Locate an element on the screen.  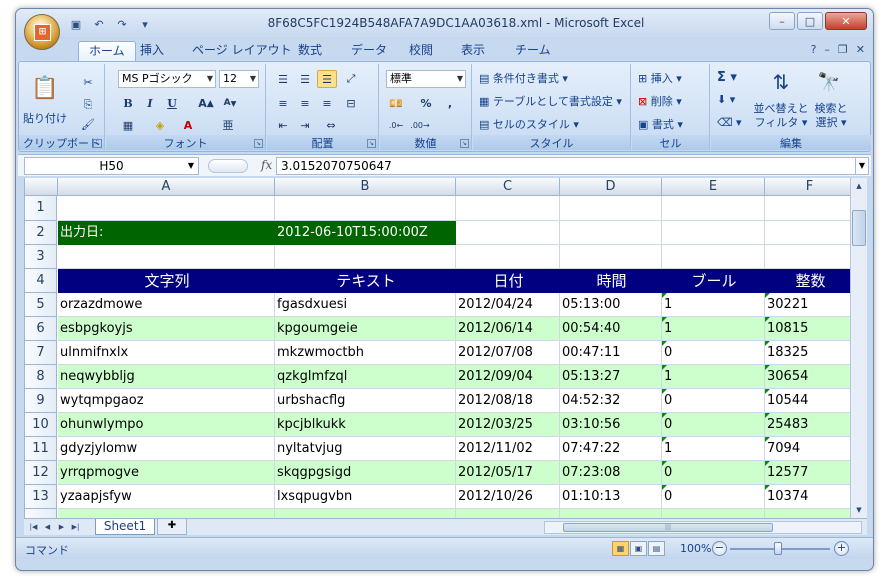
close-button: ✕ is located at coordinates (846, 21).